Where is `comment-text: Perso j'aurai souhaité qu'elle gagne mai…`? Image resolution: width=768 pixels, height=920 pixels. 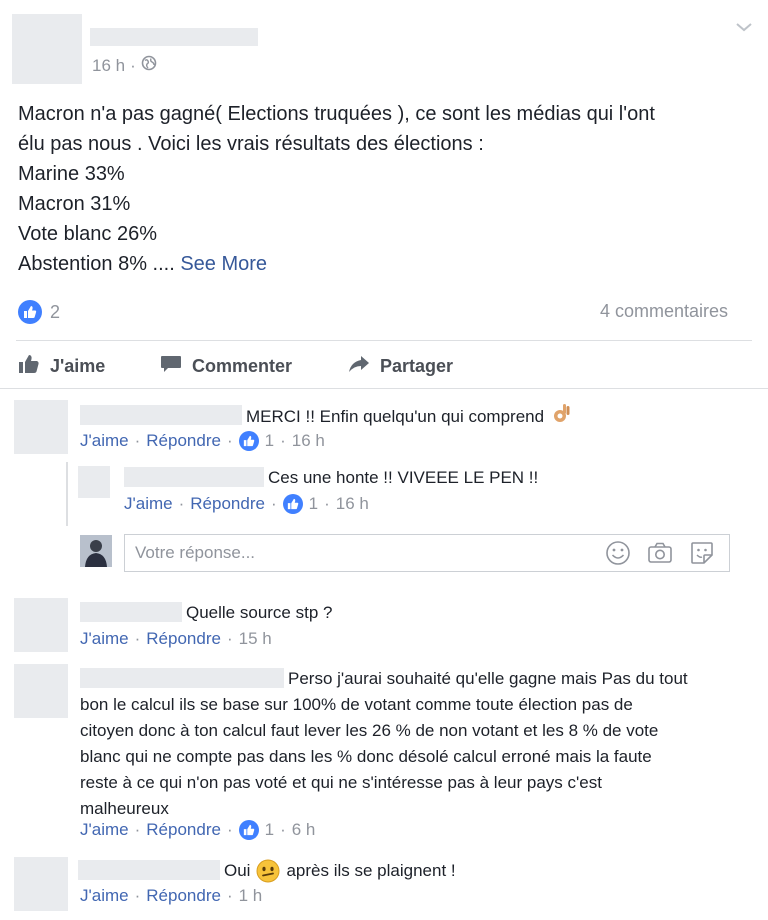
comment-text: Perso j'aurai souhaité qu'elle gagne mai… is located at coordinates (415, 744).